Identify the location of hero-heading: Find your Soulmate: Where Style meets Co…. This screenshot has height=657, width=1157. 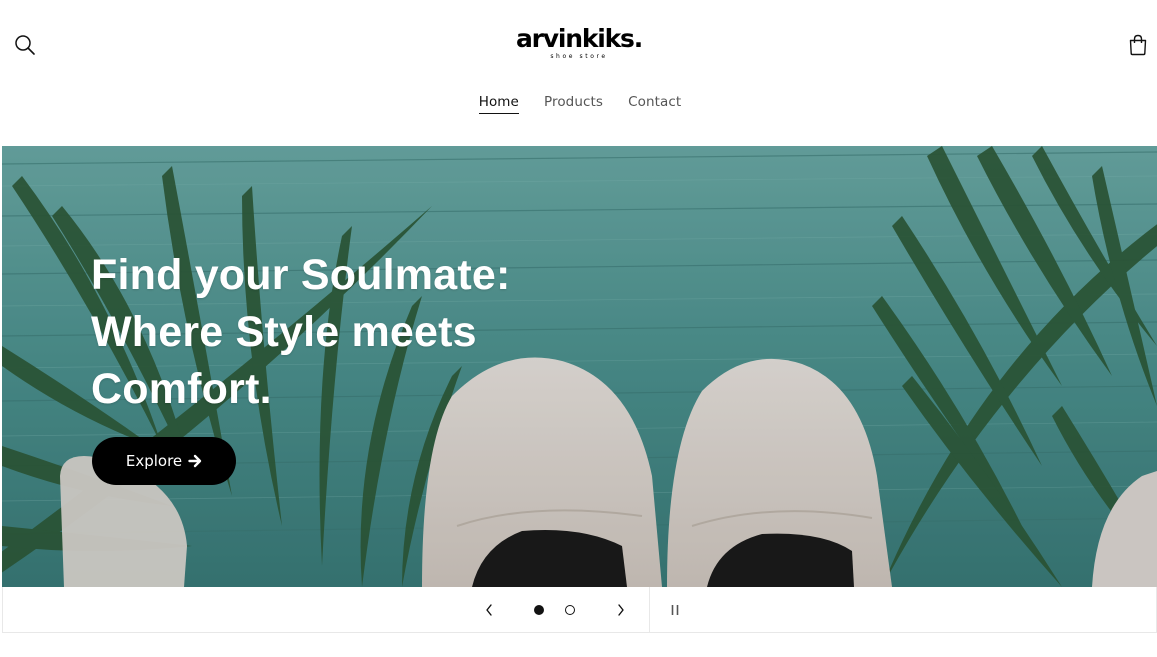
(351, 332).